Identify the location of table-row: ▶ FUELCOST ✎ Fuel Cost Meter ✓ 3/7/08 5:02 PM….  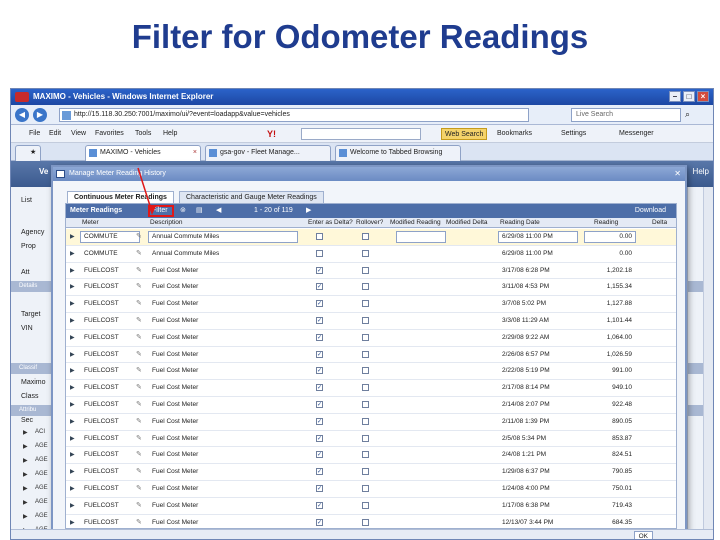
(371, 304).